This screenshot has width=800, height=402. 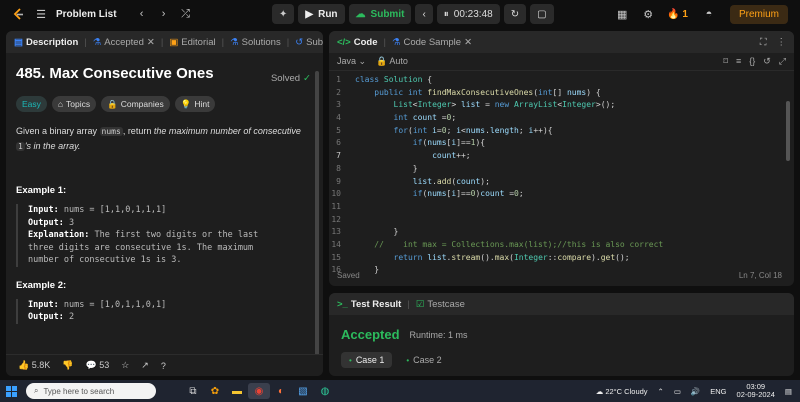 I want to click on solved-status: Solved ✓, so click(x=290, y=78).